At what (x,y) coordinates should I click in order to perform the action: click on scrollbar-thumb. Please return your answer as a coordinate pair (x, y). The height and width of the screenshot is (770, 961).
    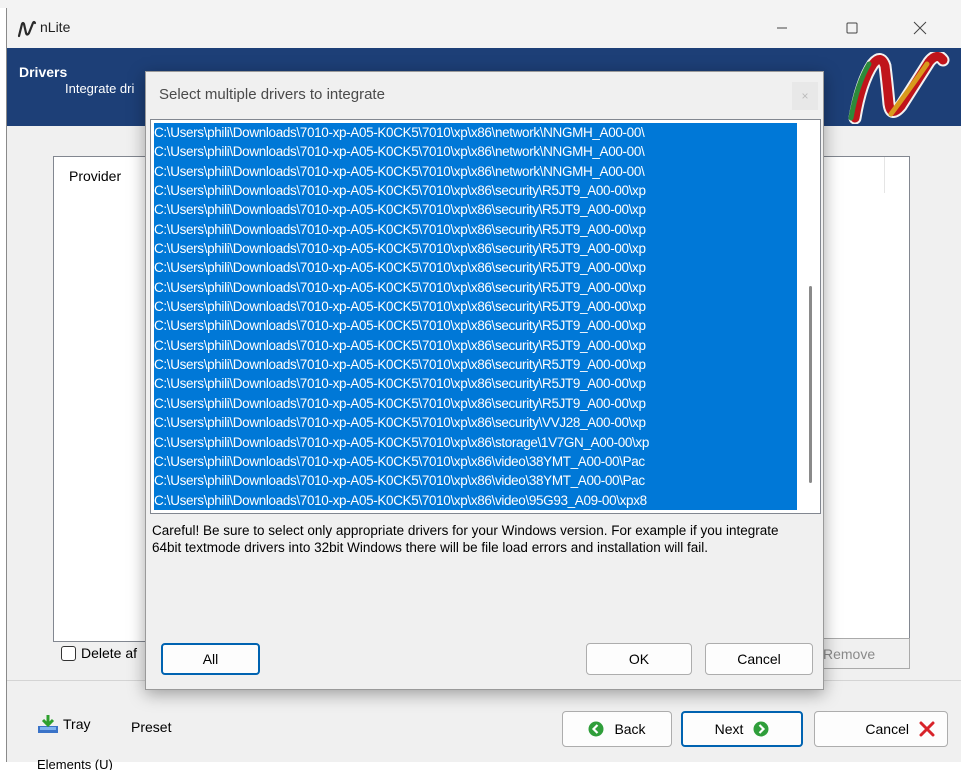
    Looking at the image, I should click on (810, 384).